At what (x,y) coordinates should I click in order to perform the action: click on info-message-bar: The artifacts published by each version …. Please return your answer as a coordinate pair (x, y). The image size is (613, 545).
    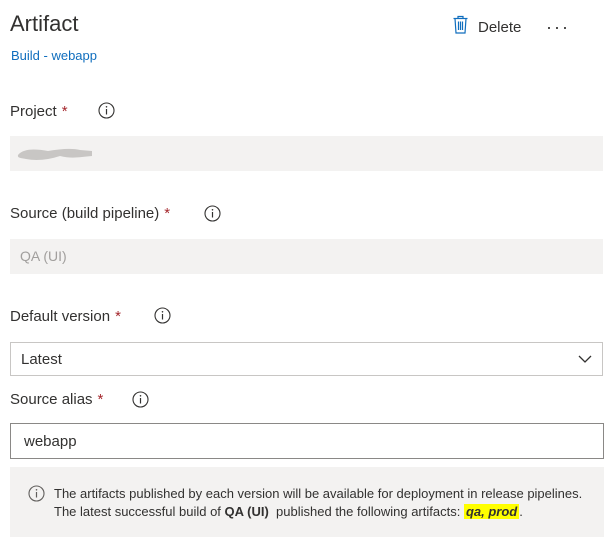
    Looking at the image, I should click on (307, 502).